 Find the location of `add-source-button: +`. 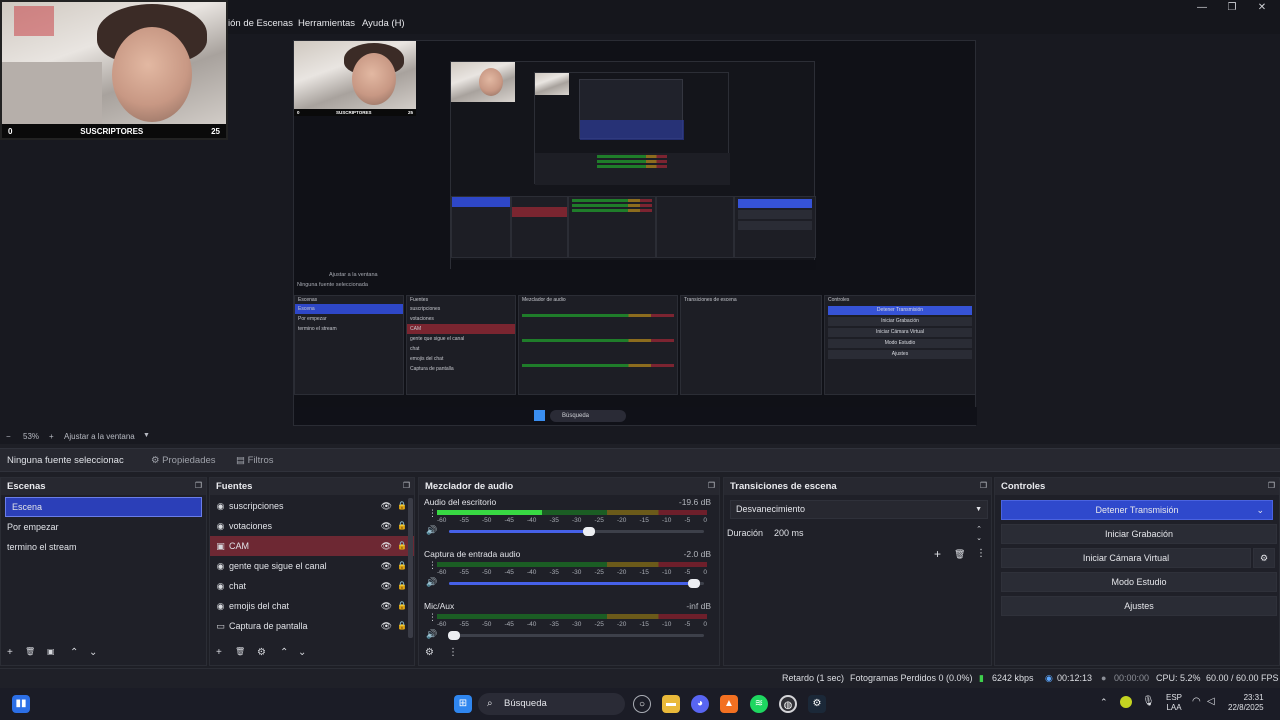

add-source-button: + is located at coordinates (219, 652).